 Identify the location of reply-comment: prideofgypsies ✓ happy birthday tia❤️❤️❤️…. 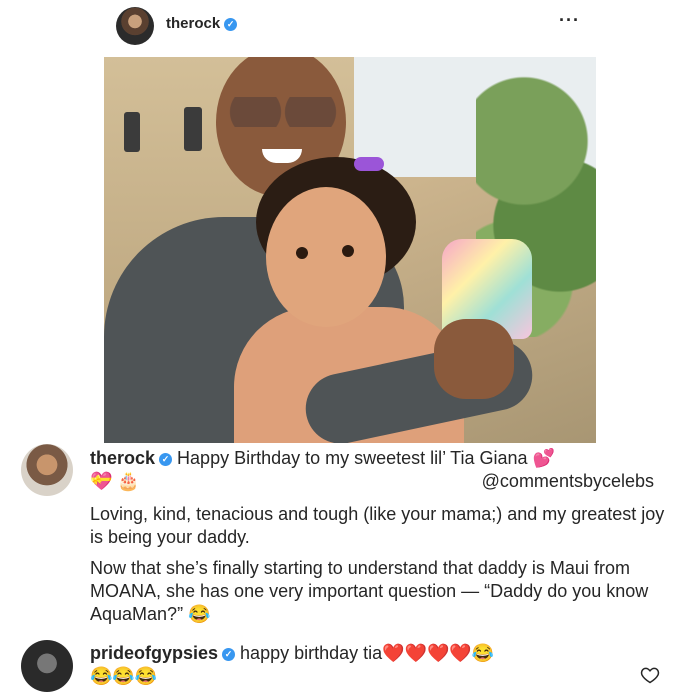
(350, 670).